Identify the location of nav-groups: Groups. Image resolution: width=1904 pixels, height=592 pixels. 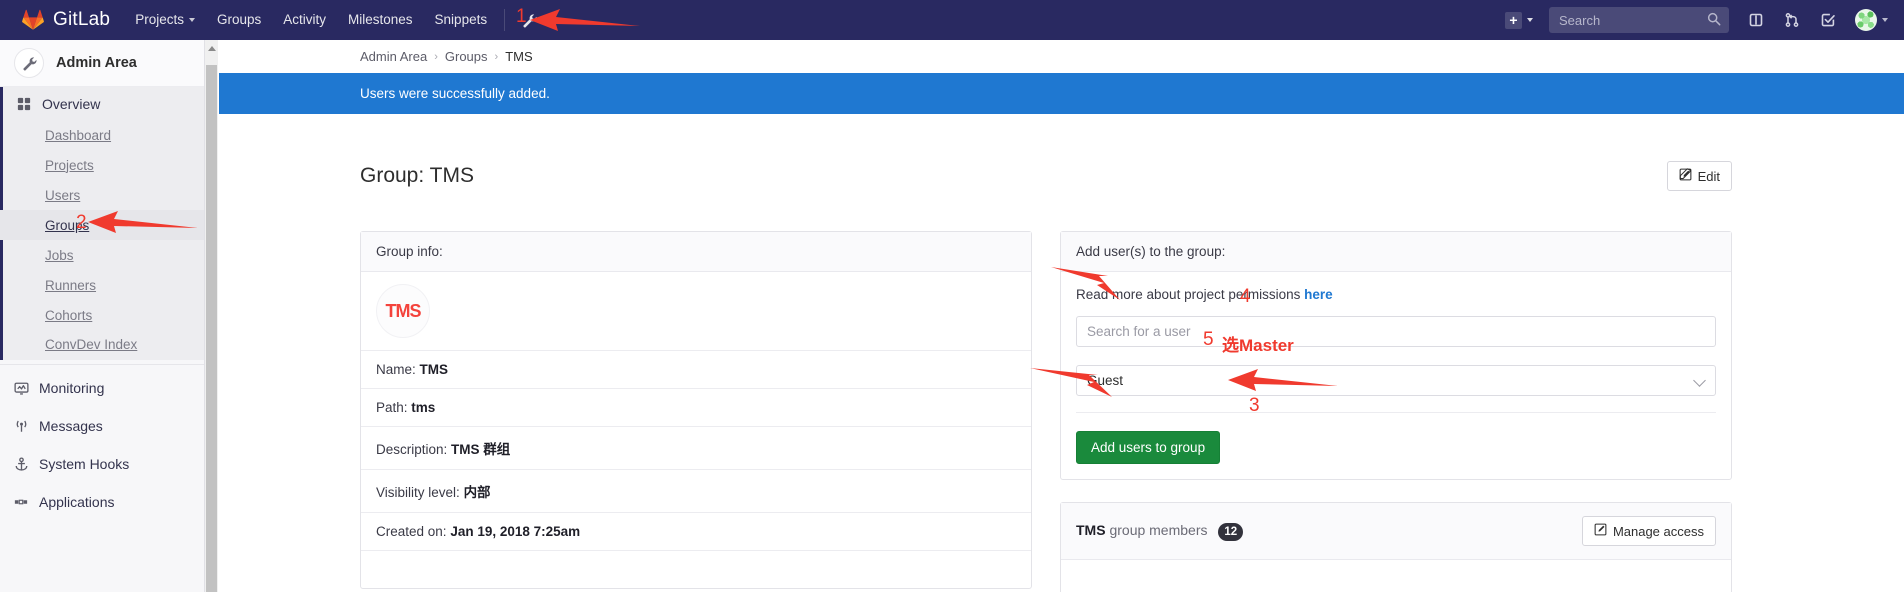
(239, 20).